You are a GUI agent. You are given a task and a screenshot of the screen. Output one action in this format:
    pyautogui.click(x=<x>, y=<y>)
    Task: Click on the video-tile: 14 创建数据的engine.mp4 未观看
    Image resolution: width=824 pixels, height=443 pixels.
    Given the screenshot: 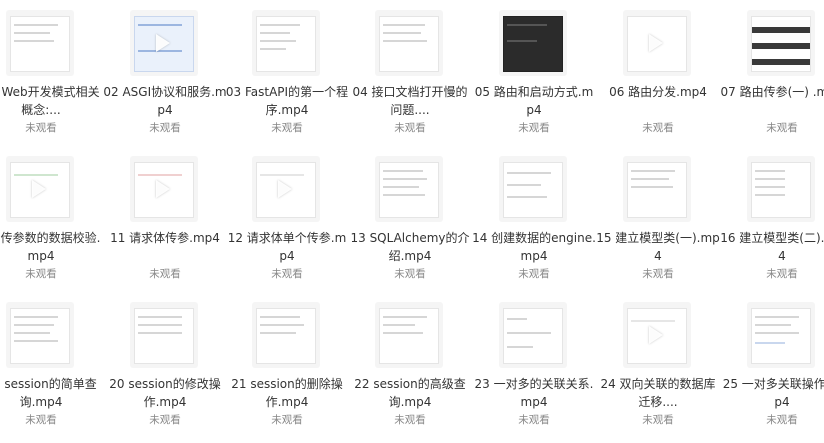 What is the action you would take?
    pyautogui.click(x=534, y=218)
    